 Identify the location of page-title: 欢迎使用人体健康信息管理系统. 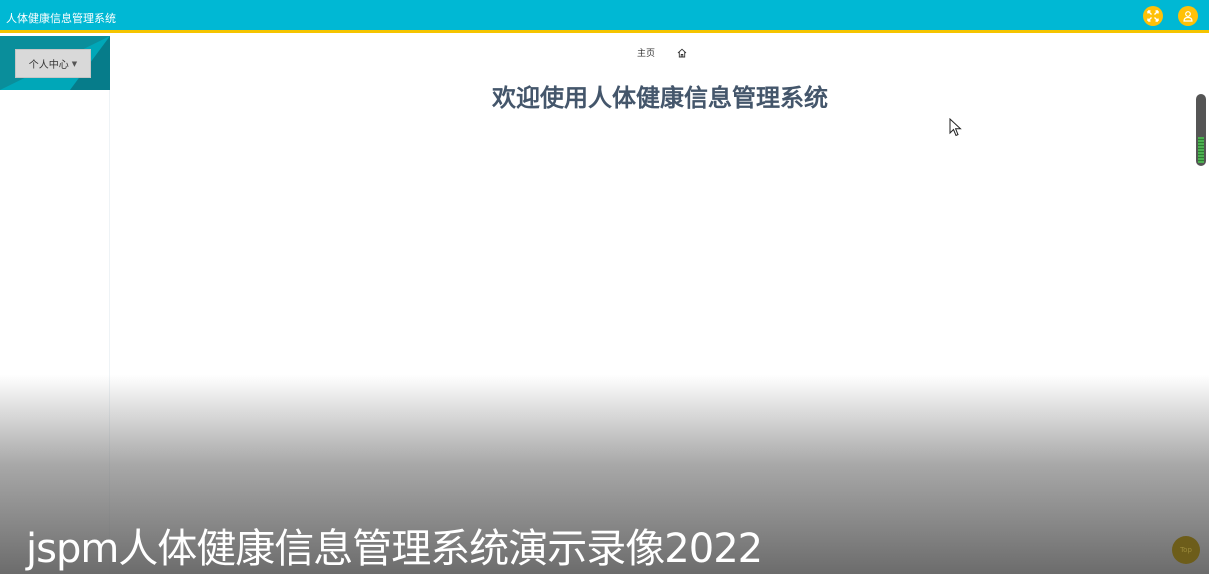
(660, 98).